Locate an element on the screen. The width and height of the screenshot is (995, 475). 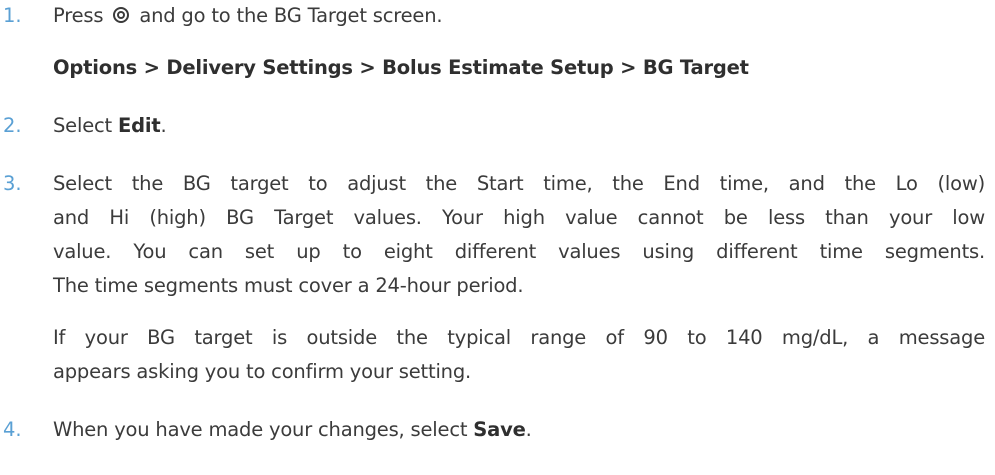
step-2-text: Select Edit. is located at coordinates (110, 125).